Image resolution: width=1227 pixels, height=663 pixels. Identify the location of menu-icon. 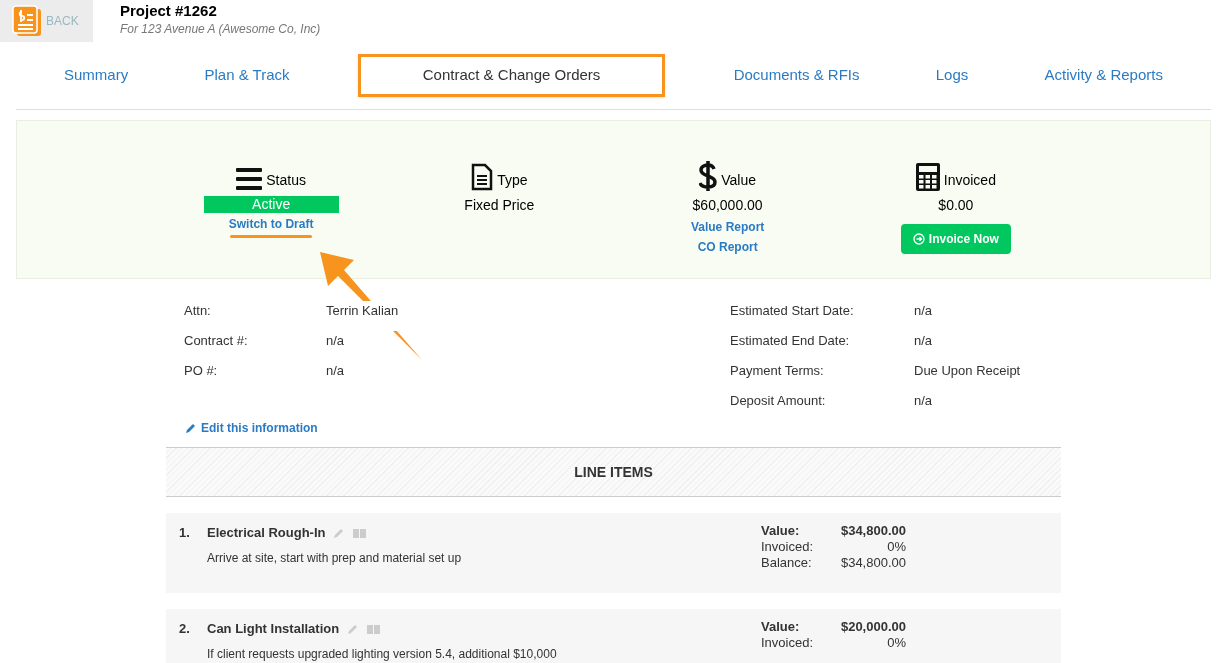
(249, 179).